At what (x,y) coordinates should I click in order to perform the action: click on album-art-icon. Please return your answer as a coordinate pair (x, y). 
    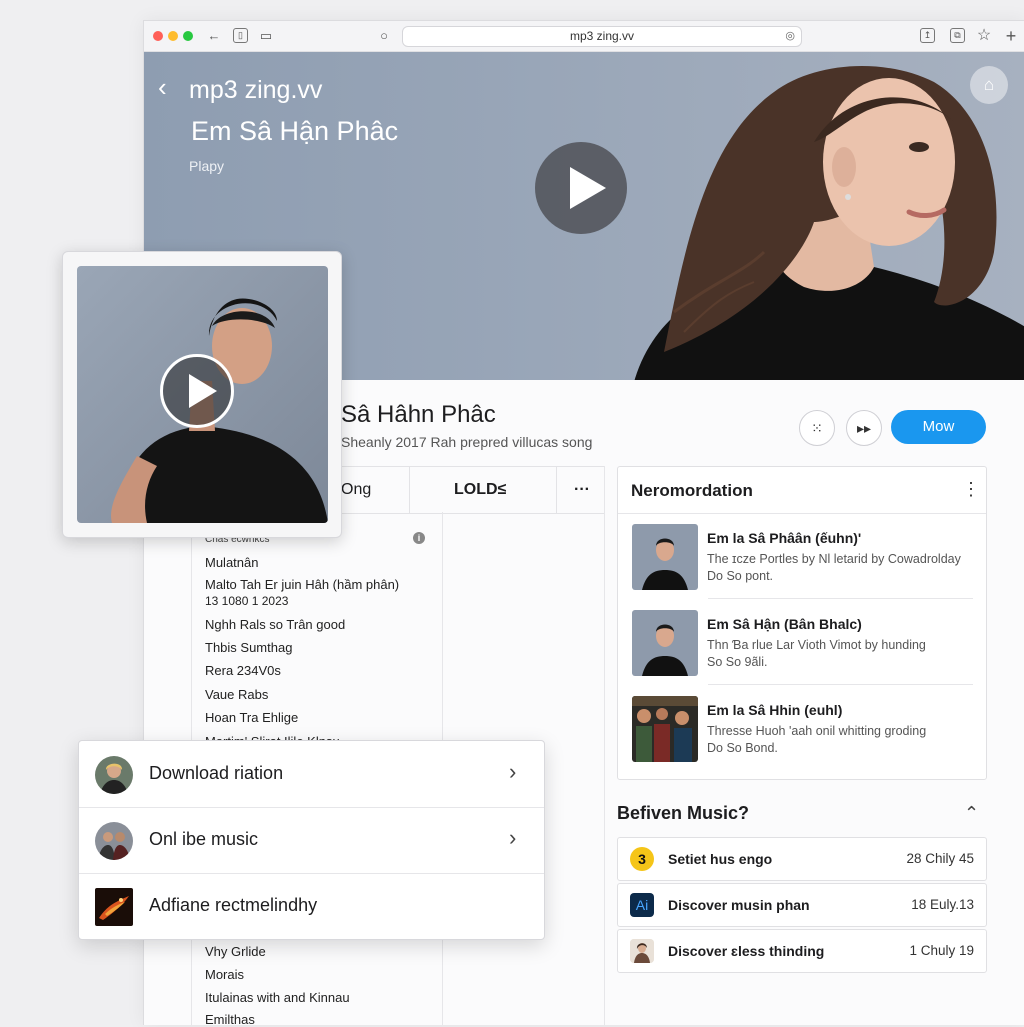
    Looking at the image, I should click on (114, 907).